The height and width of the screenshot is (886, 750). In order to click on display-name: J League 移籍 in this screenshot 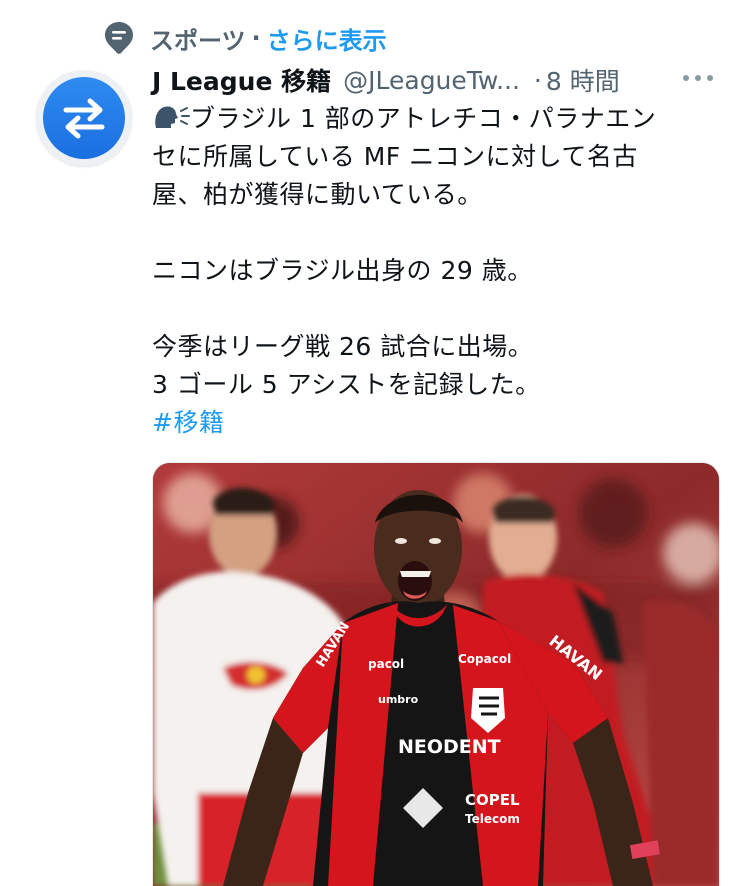, I will do `click(241, 80)`.